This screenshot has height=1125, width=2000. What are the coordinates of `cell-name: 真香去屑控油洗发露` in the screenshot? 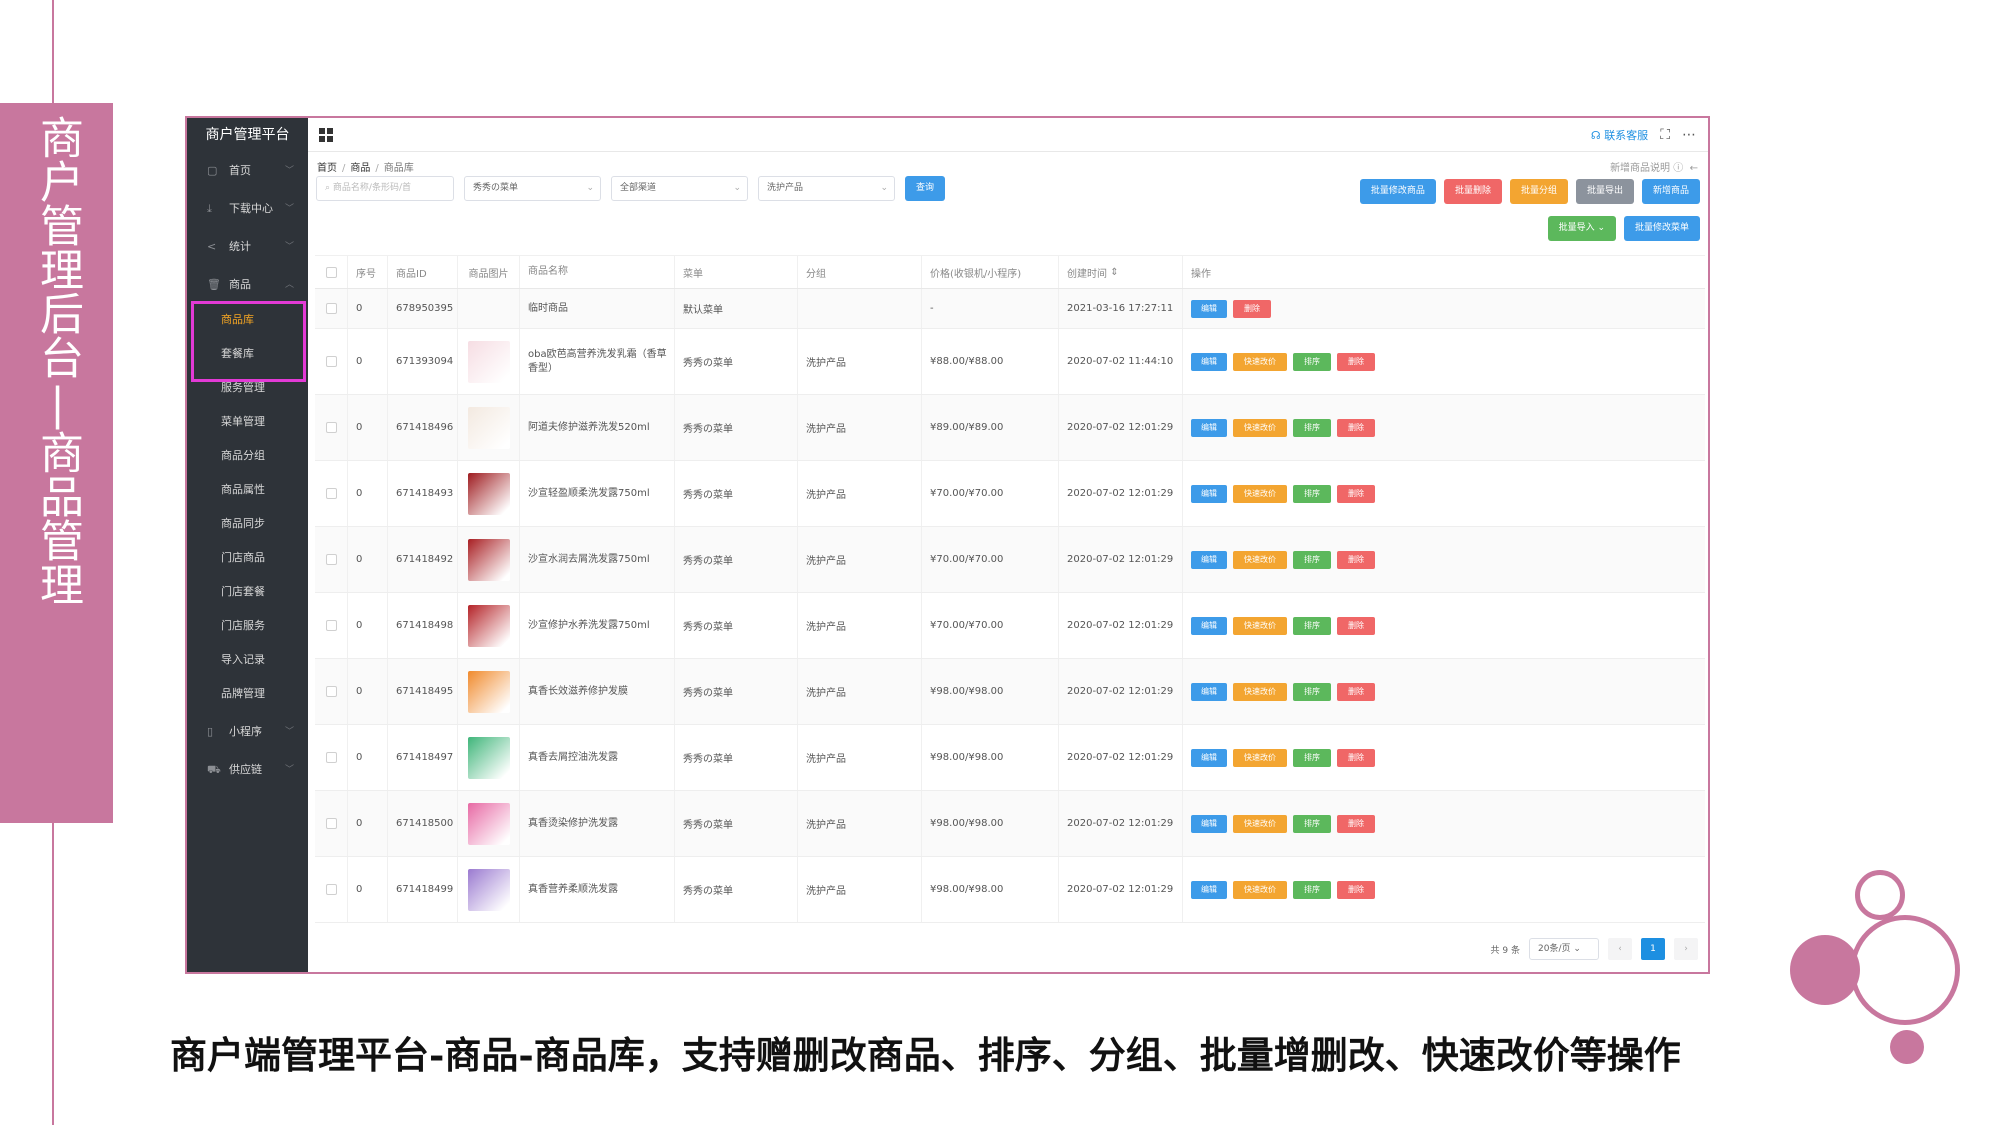 It's located at (597, 757).